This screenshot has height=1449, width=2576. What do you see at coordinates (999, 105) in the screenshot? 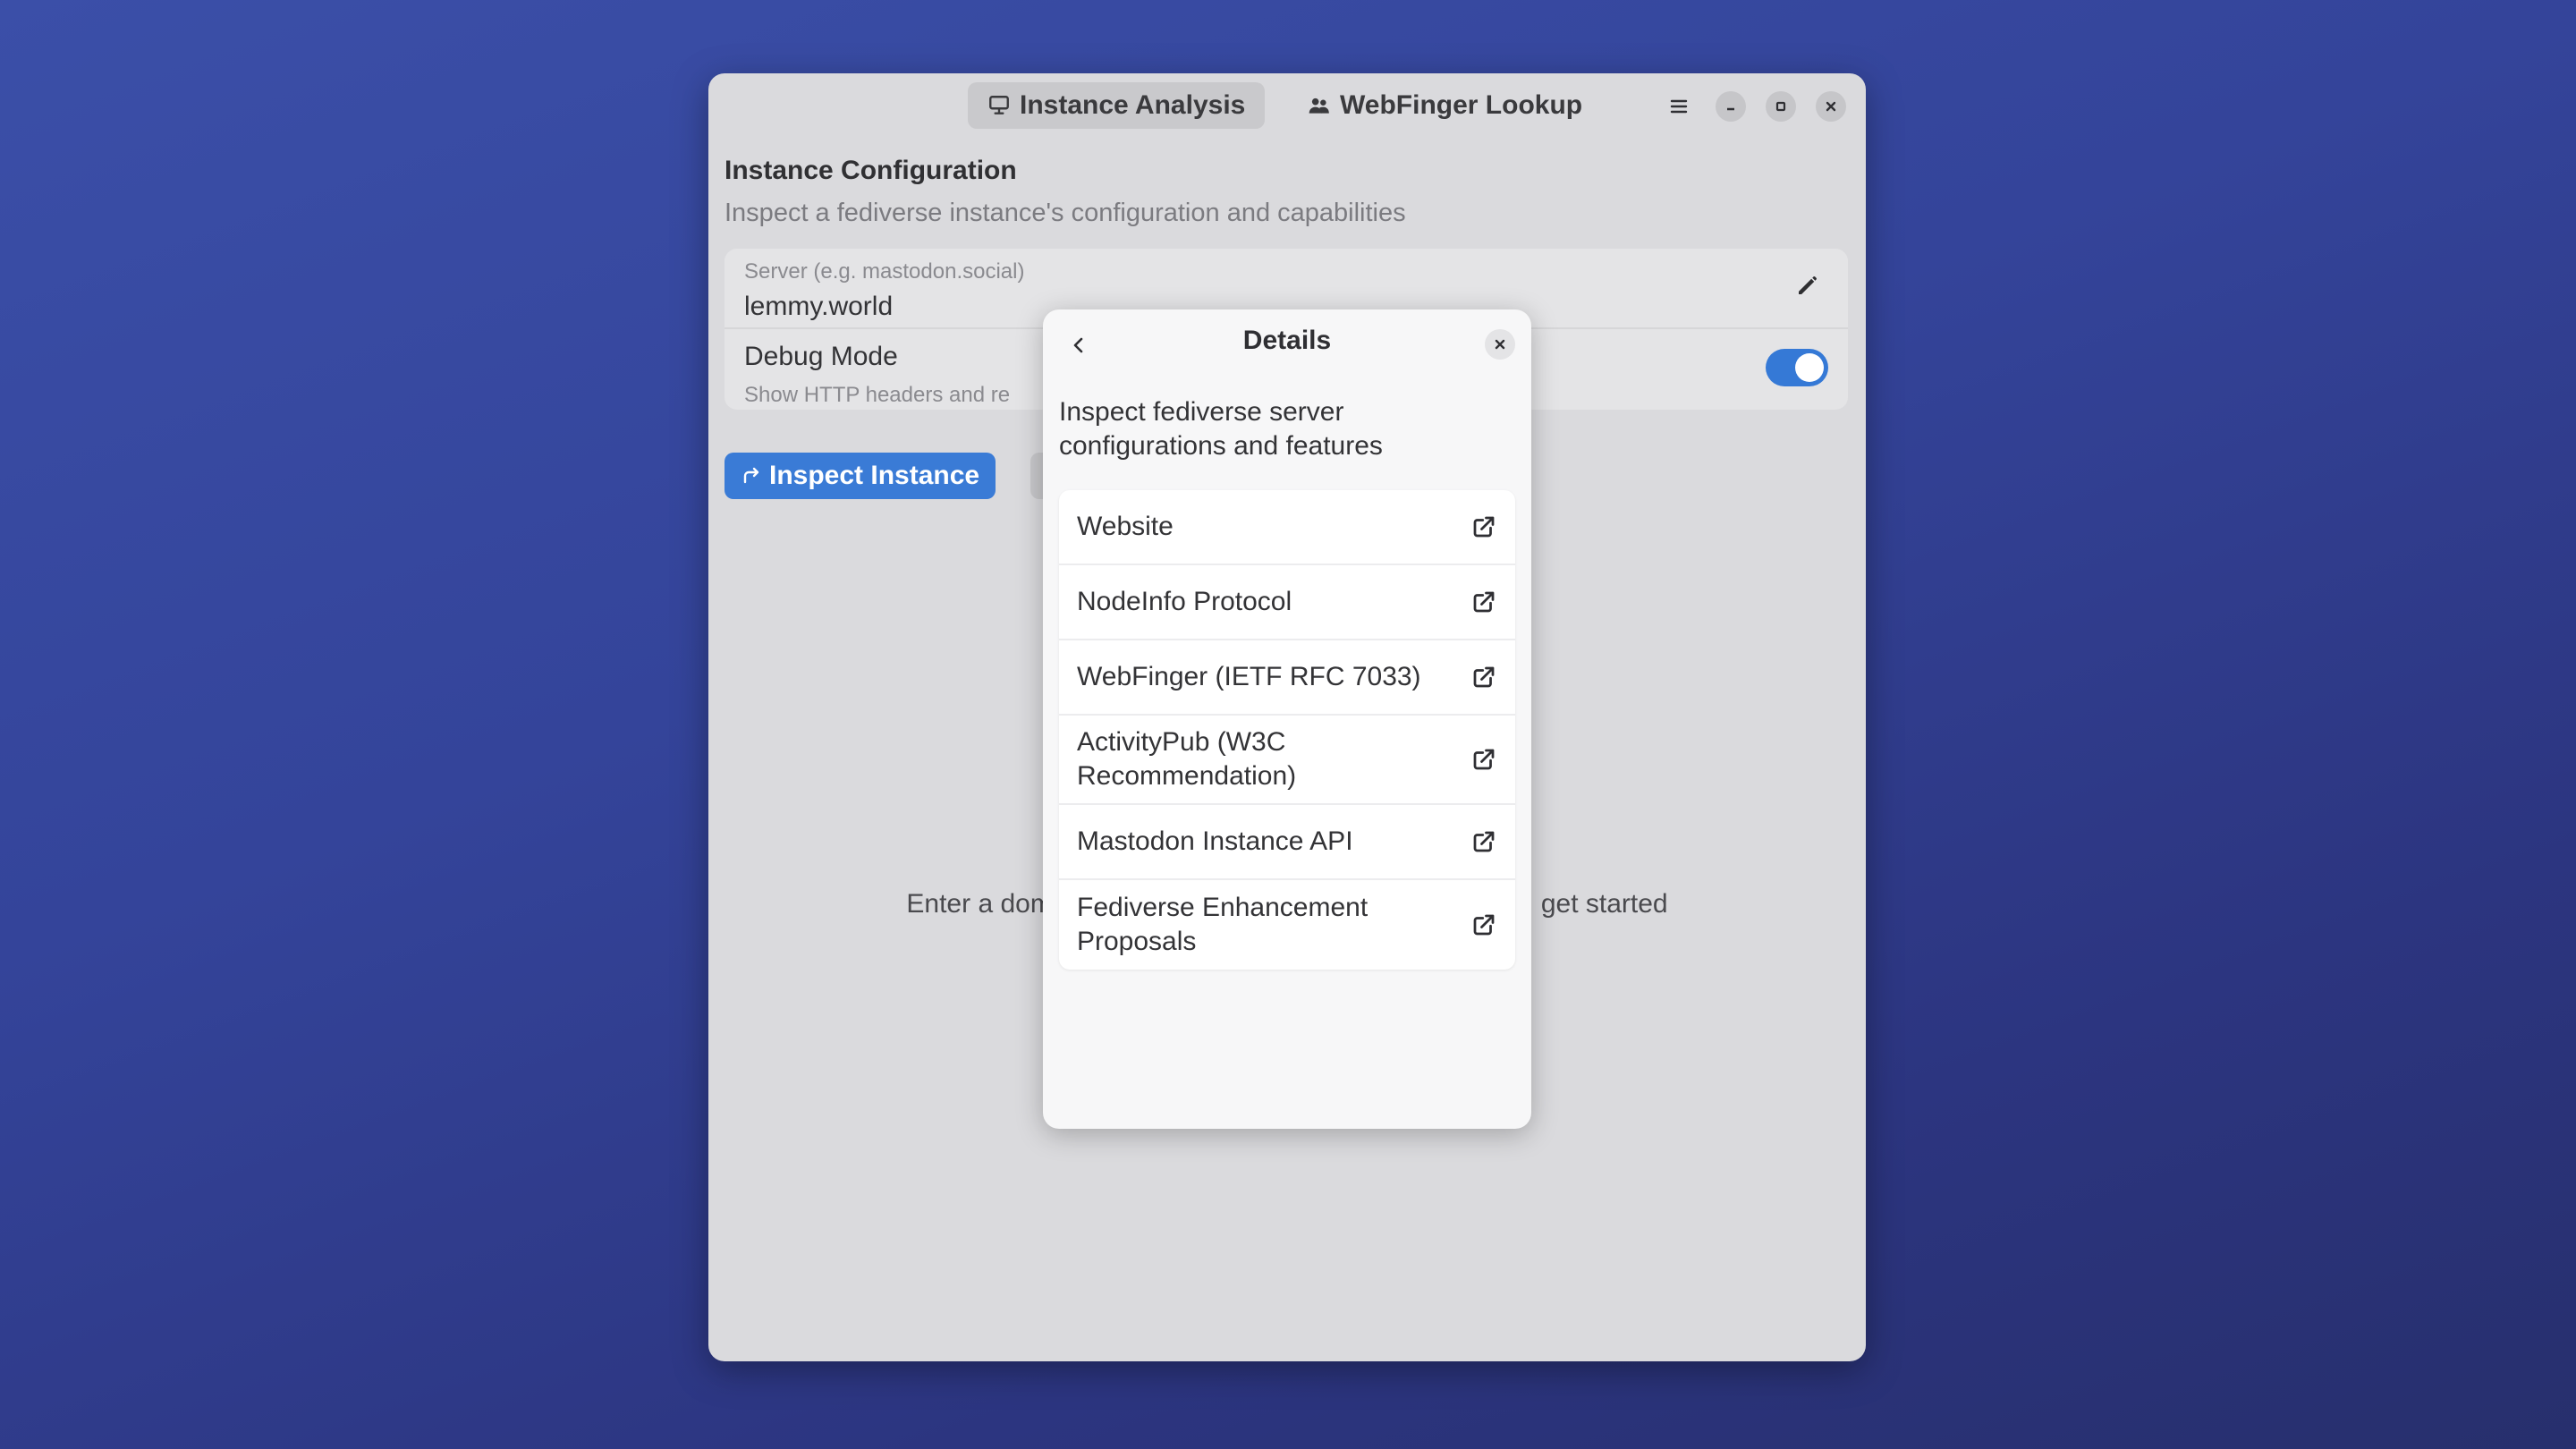
I see `monitor-icon` at bounding box center [999, 105].